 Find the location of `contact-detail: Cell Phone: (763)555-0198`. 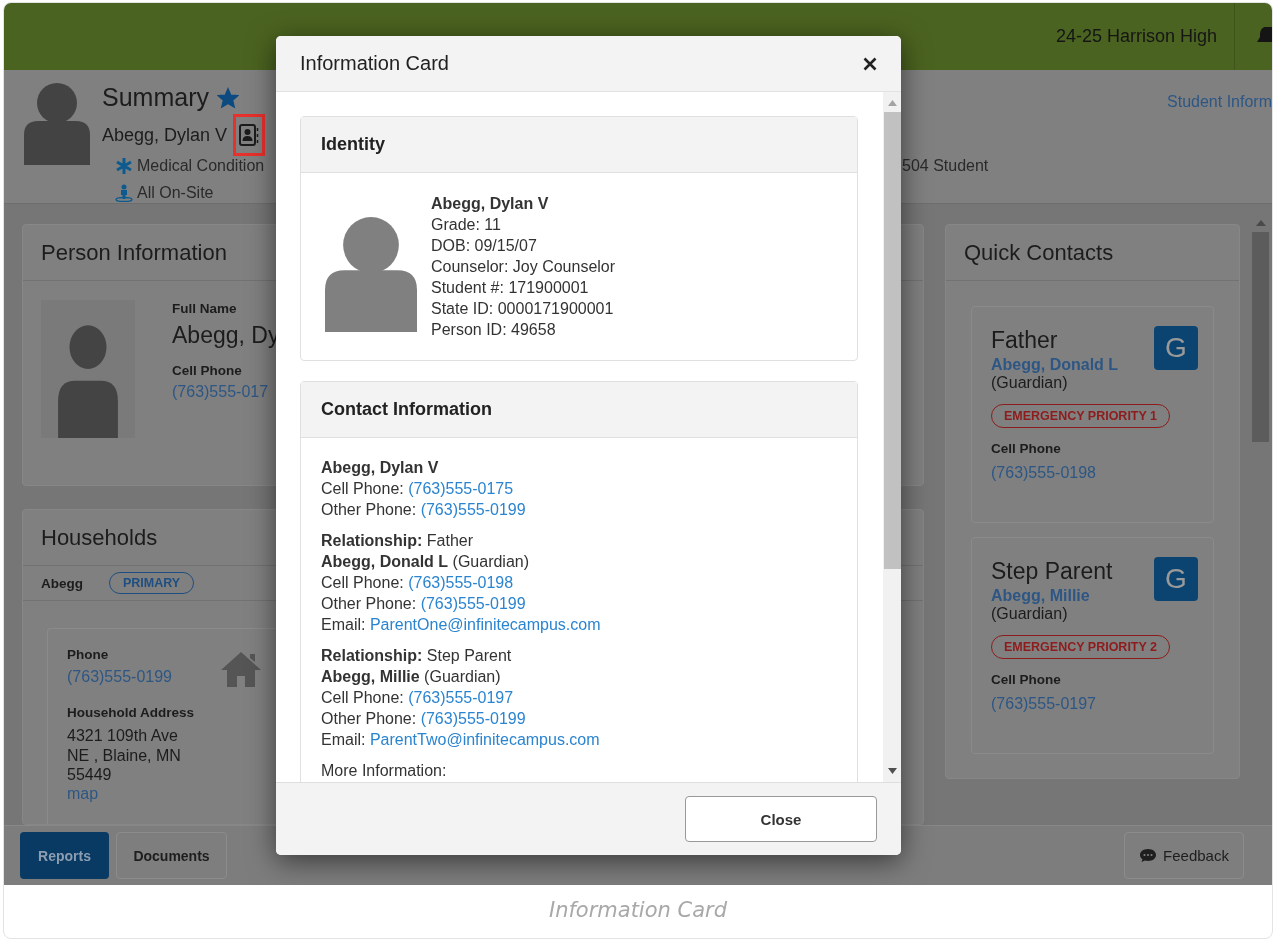

contact-detail: Cell Phone: (763)555-0198 is located at coordinates (418, 583).